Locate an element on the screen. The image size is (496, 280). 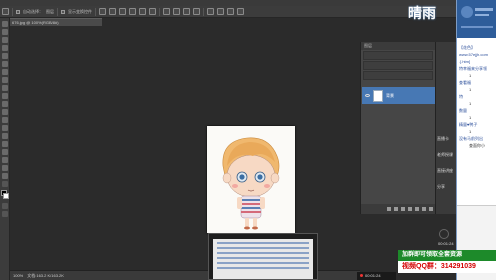
hand-tool is located at coordinates (4, 168).